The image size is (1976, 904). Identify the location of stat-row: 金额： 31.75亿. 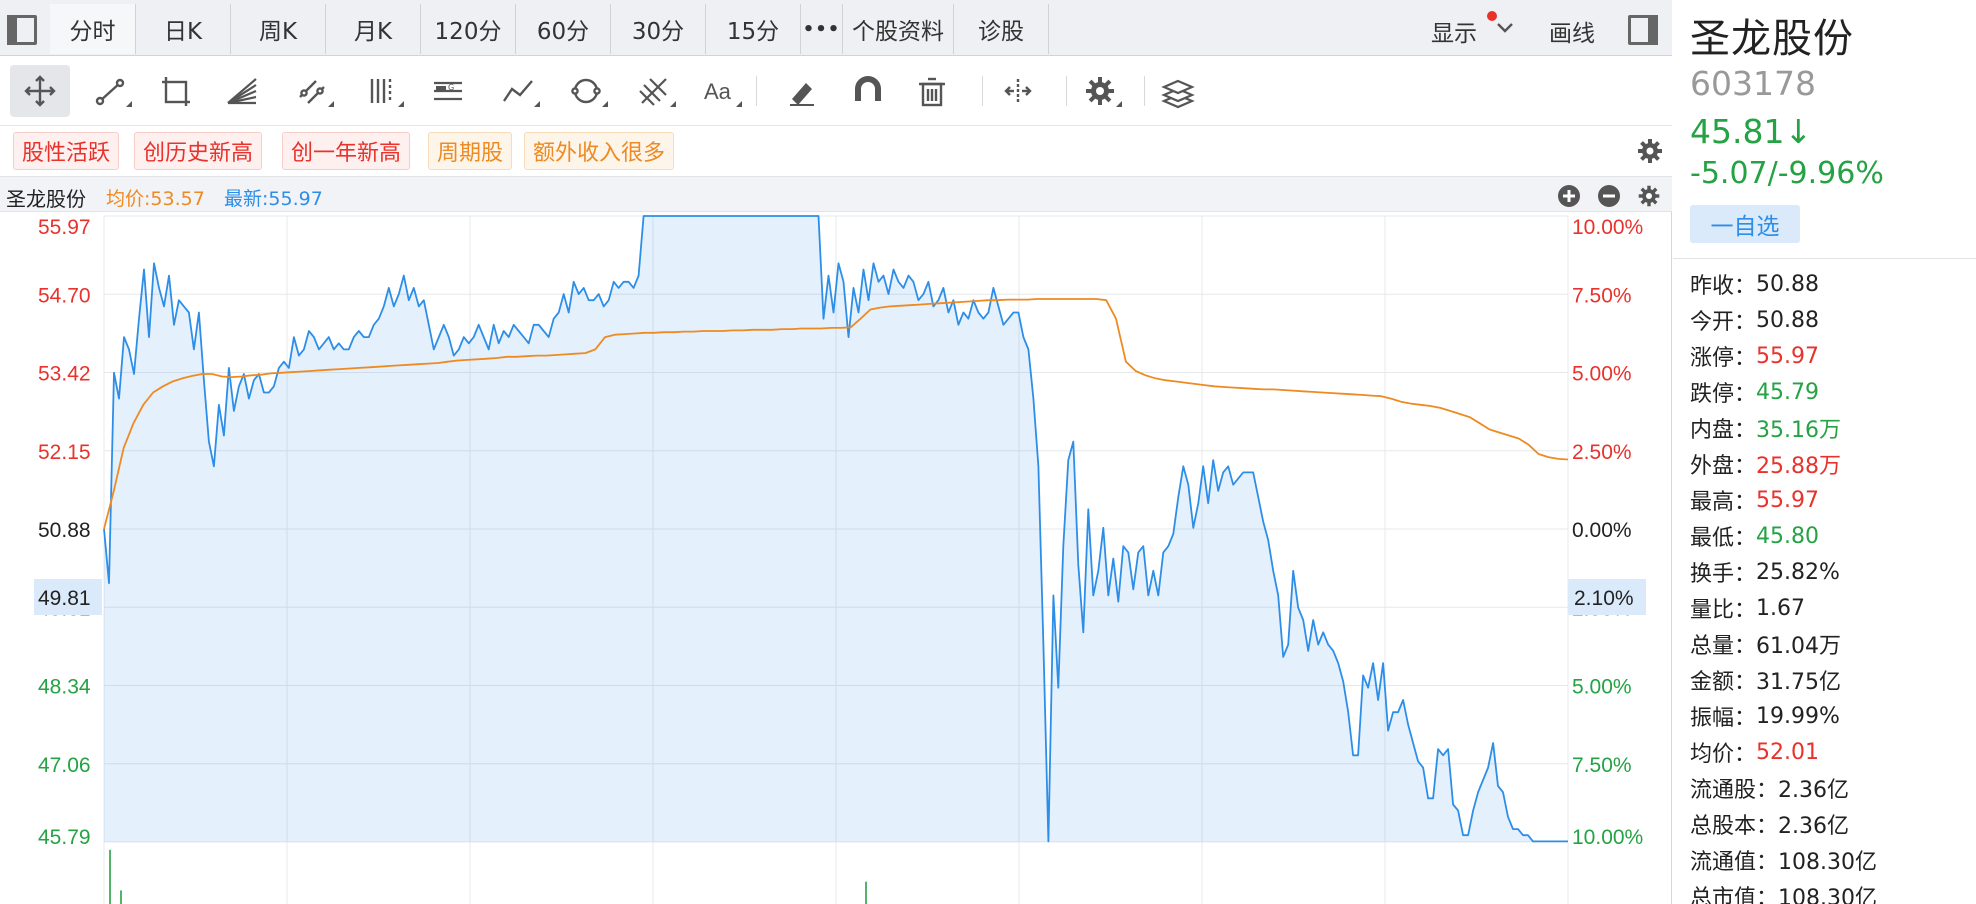
(1783, 680).